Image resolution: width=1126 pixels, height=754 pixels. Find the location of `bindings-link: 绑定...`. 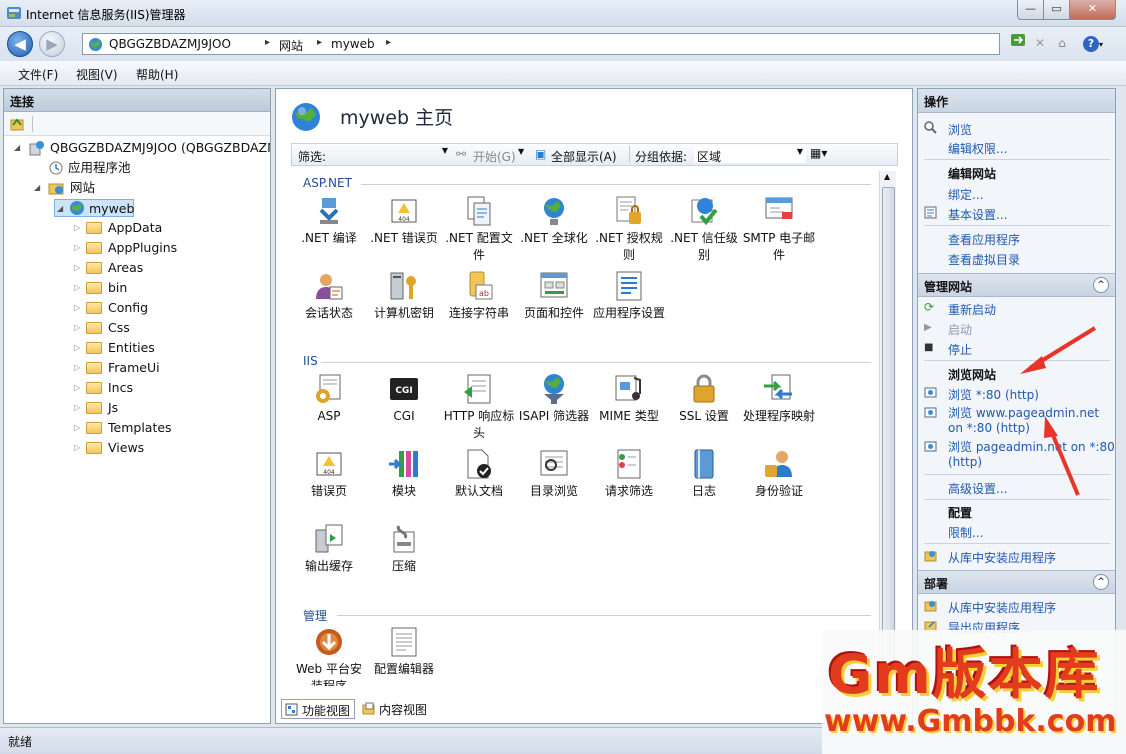

bindings-link: 绑定... is located at coordinates (965, 194).